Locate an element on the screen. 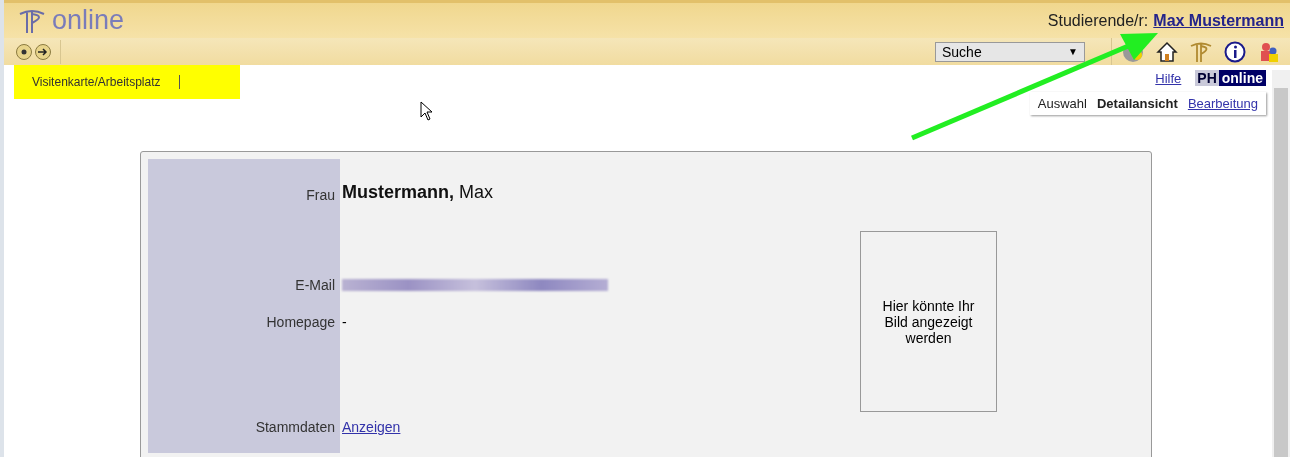  brand-logo: PH online is located at coordinates (1230, 78).